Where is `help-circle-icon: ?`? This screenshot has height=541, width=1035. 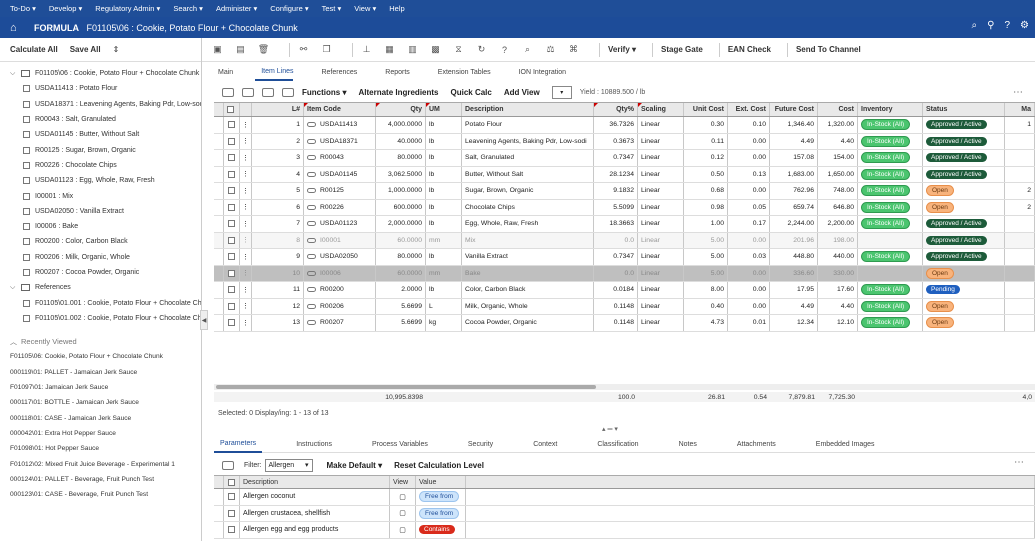 help-circle-icon: ? is located at coordinates (504, 49).